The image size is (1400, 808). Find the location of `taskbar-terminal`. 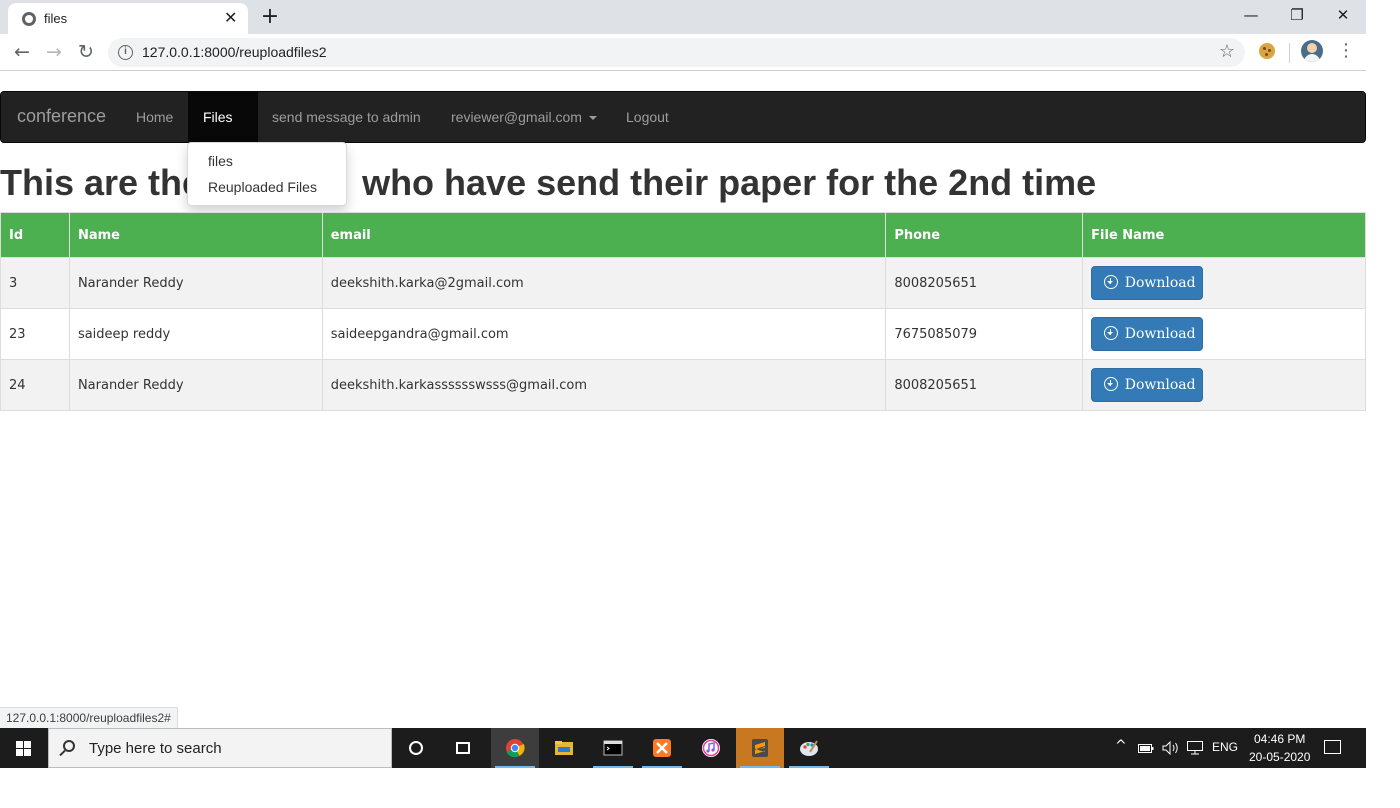

taskbar-terminal is located at coordinates (613, 748).